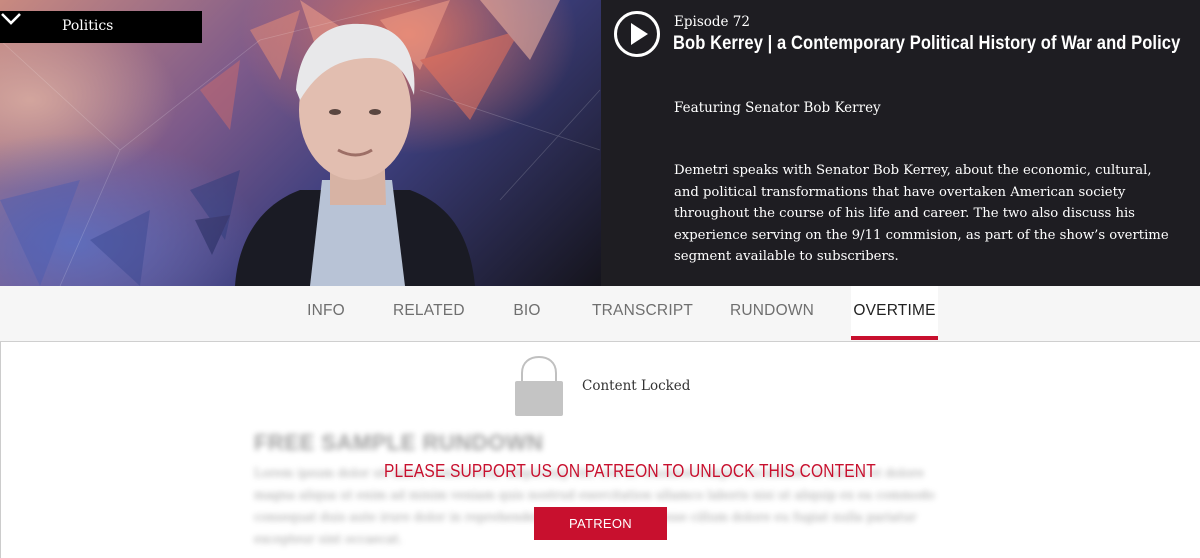  I want to click on patreon-button: PATREON, so click(600, 523).